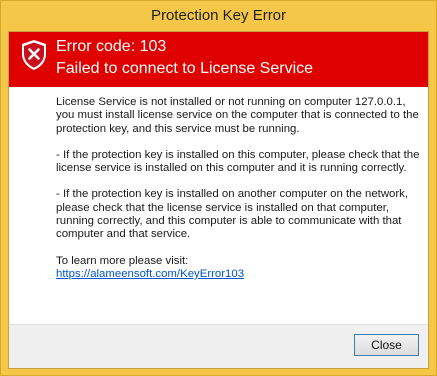  Describe the element at coordinates (34, 55) in the screenshot. I see `shield-error-icon` at that location.